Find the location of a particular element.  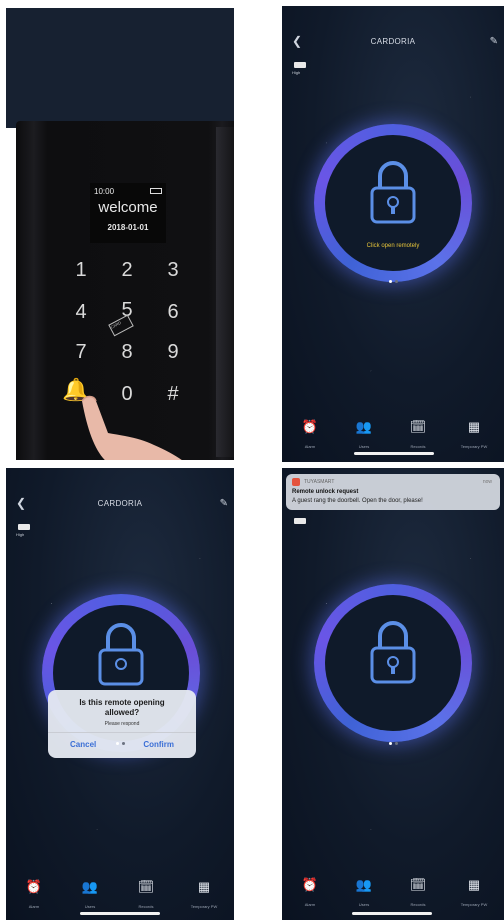

key-6: 6 is located at coordinates (173, 312).